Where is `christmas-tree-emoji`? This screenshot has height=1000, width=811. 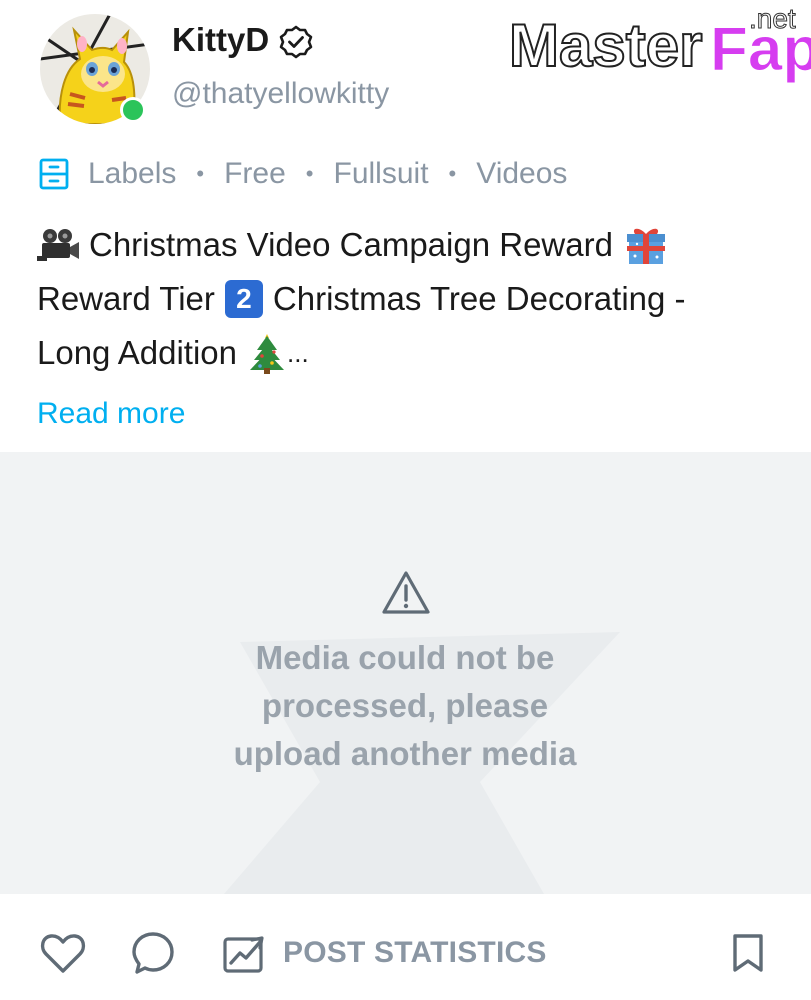
christmas-tree-emoji is located at coordinates (267, 354).